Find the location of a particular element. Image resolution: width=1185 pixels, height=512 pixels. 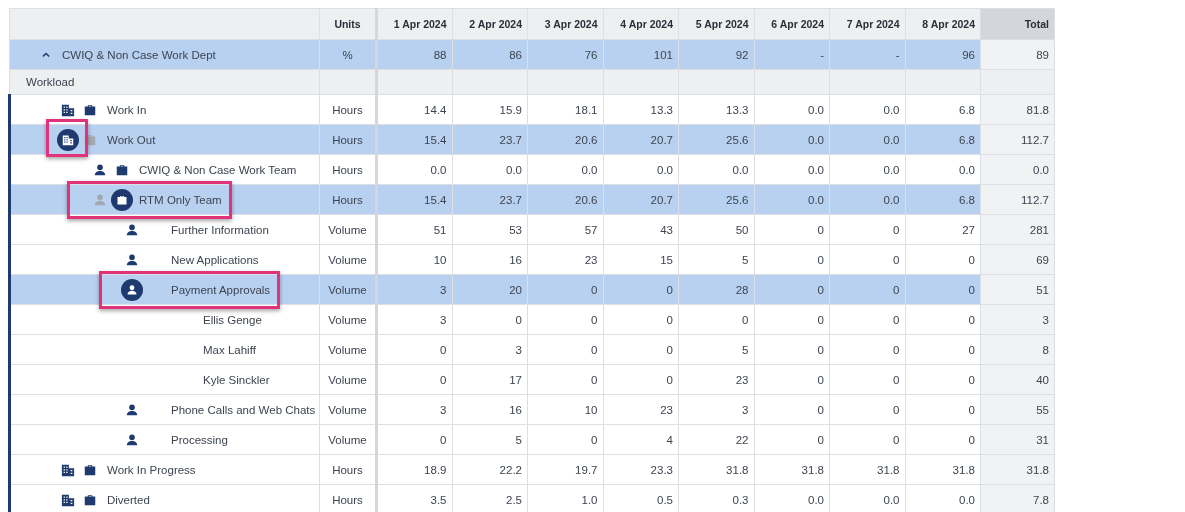

table-cell: 25.6 is located at coordinates (716, 199).